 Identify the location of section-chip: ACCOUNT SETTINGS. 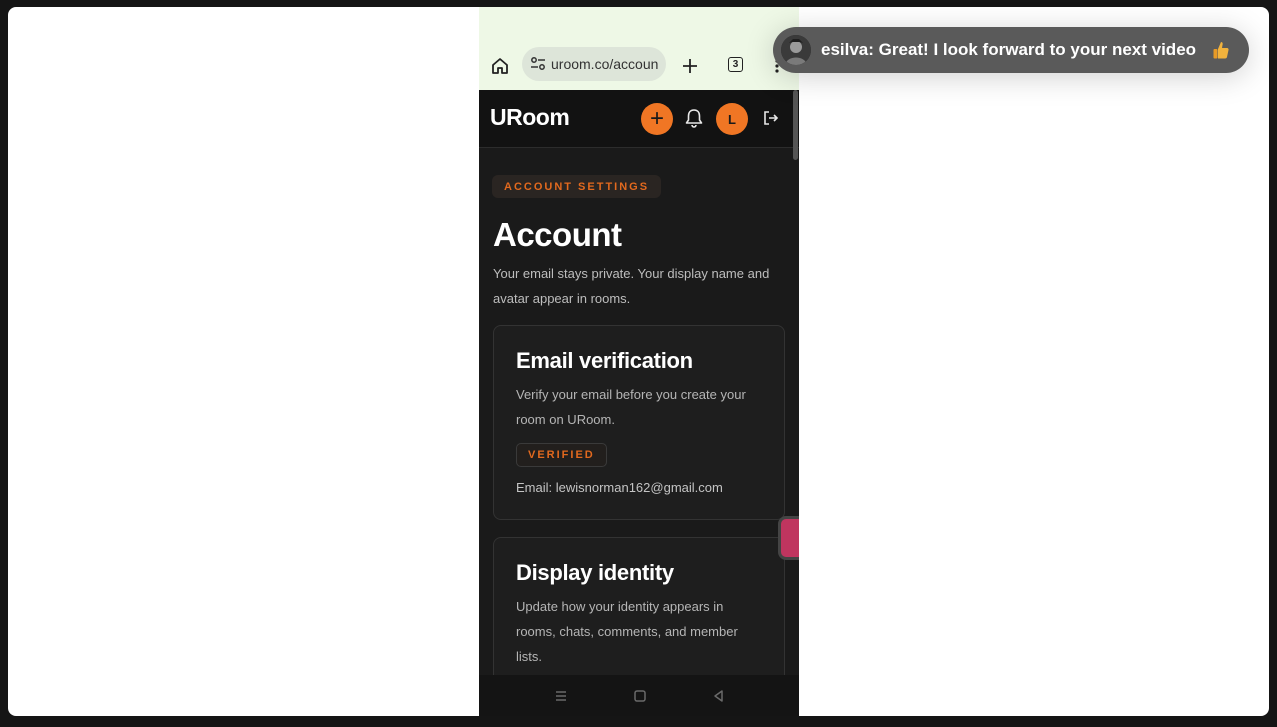
(577, 186).